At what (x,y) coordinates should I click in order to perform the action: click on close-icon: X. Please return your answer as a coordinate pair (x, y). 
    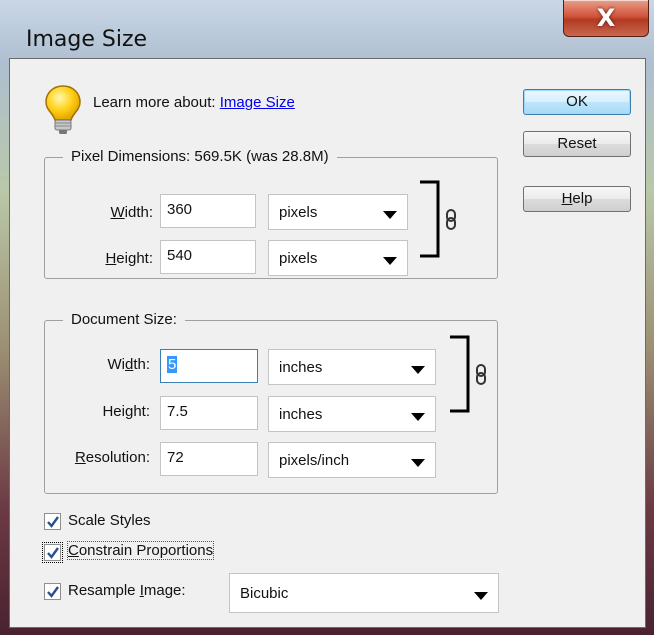
    Looking at the image, I should click on (606, 18).